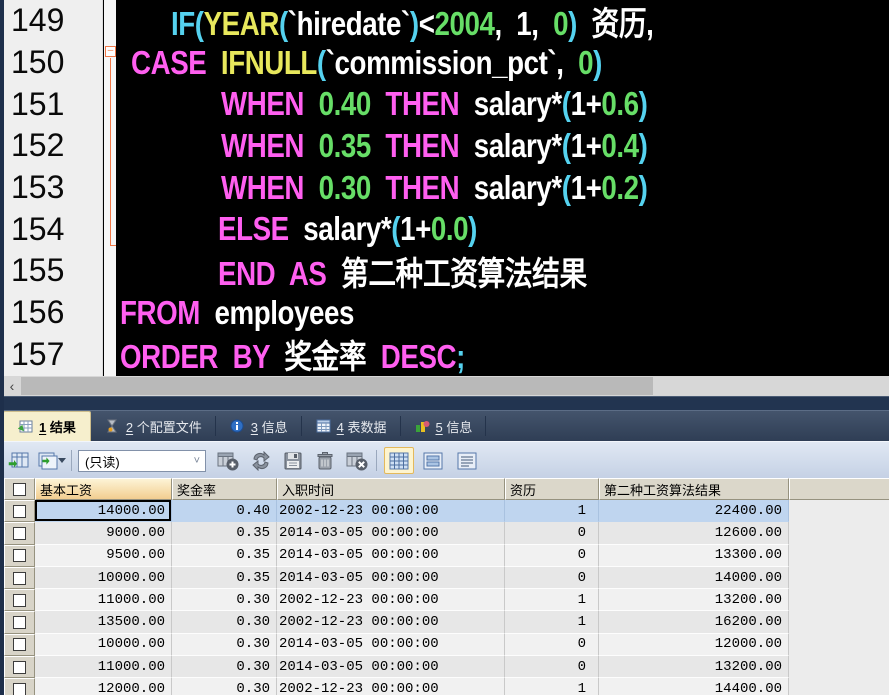  I want to click on fold-collapse-icon: –, so click(110, 51).